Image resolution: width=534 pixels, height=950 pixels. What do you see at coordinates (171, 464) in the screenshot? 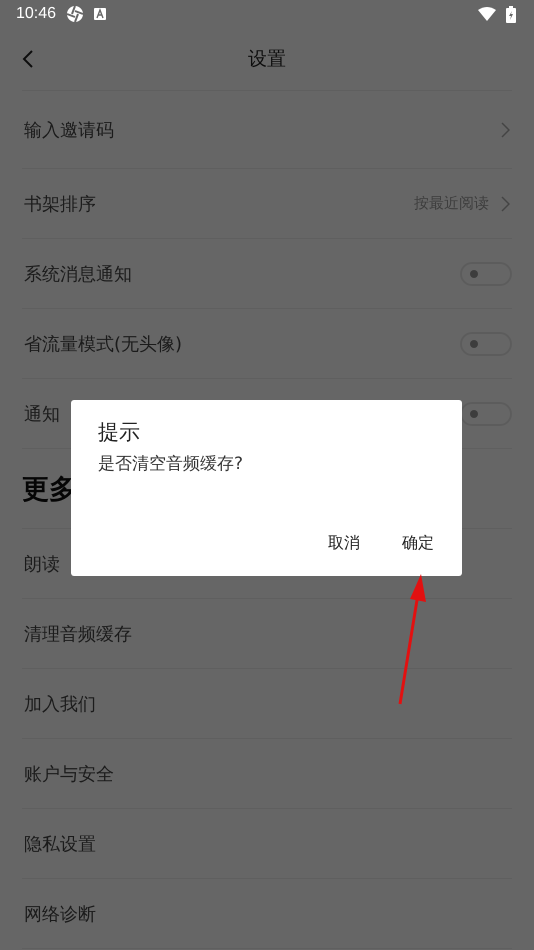
I see `dialog-message: 是否清空音频缓存?` at bounding box center [171, 464].